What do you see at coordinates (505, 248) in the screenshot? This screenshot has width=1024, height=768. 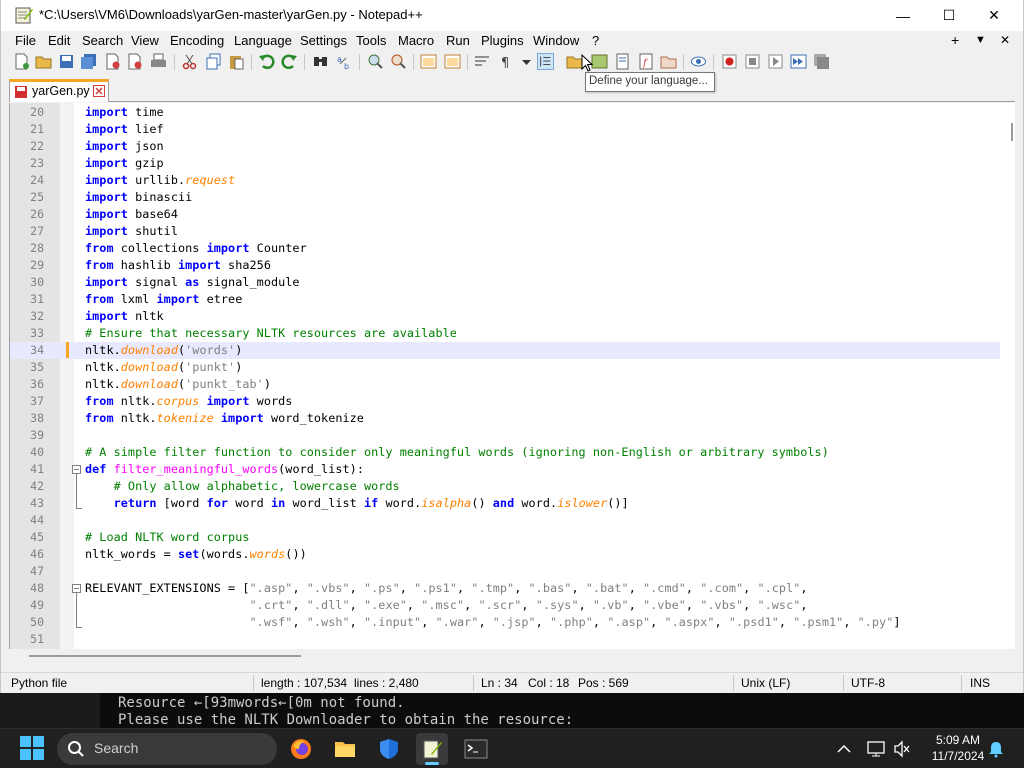 I see `code-line: 28 from collections import Counter` at bounding box center [505, 248].